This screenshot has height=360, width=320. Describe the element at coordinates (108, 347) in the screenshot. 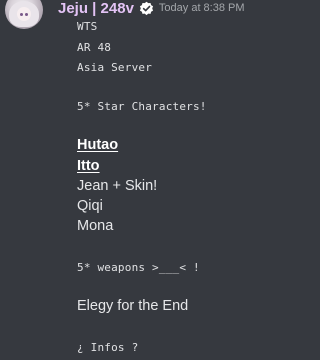

I see `line-infos: ¿ Infos ?` at that location.